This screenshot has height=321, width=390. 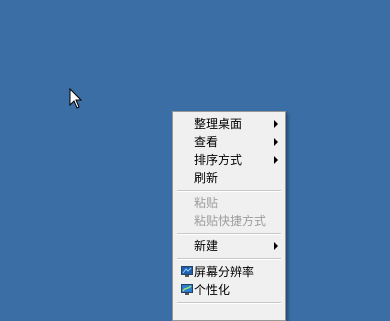 I want to click on menu-item-personalize: 个性化, so click(x=229, y=290).